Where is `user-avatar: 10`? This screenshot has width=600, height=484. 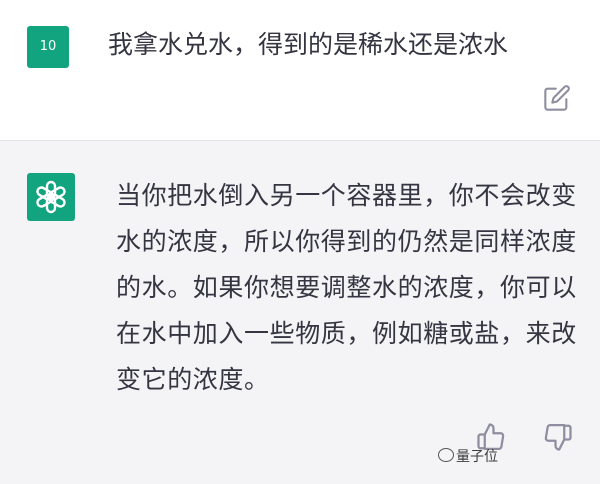 user-avatar: 10 is located at coordinates (48, 47).